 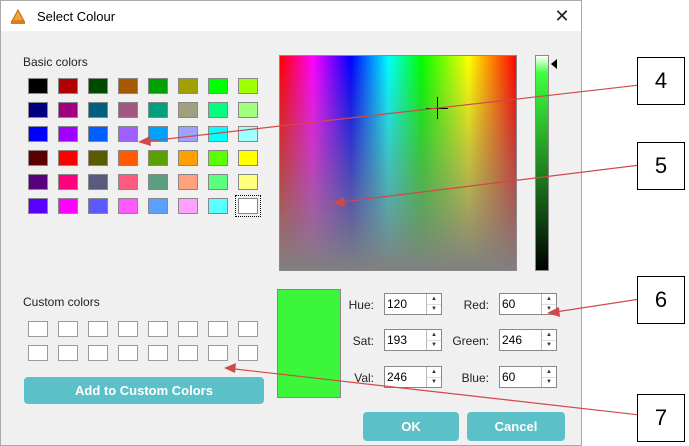 What do you see at coordinates (661, 81) in the screenshot?
I see `callout-4: 4` at bounding box center [661, 81].